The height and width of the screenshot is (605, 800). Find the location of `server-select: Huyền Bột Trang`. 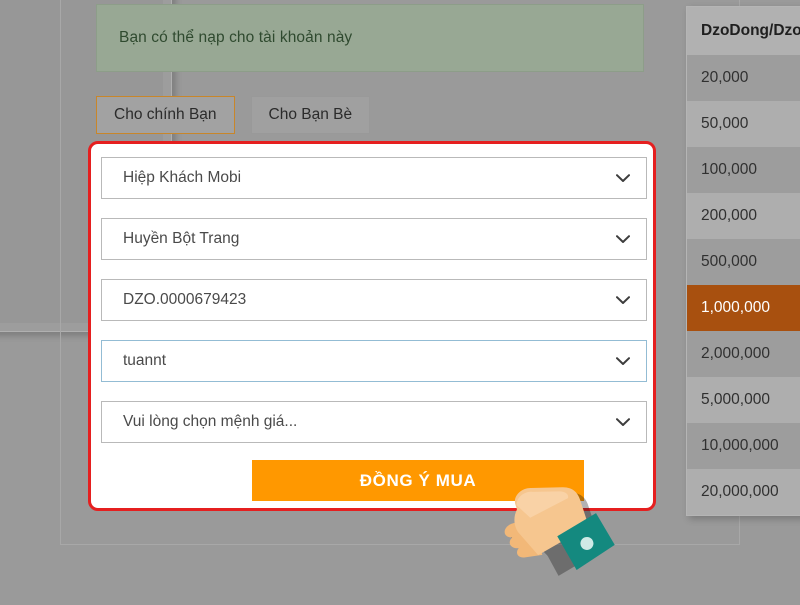

server-select: Huyền Bột Trang is located at coordinates (374, 239).